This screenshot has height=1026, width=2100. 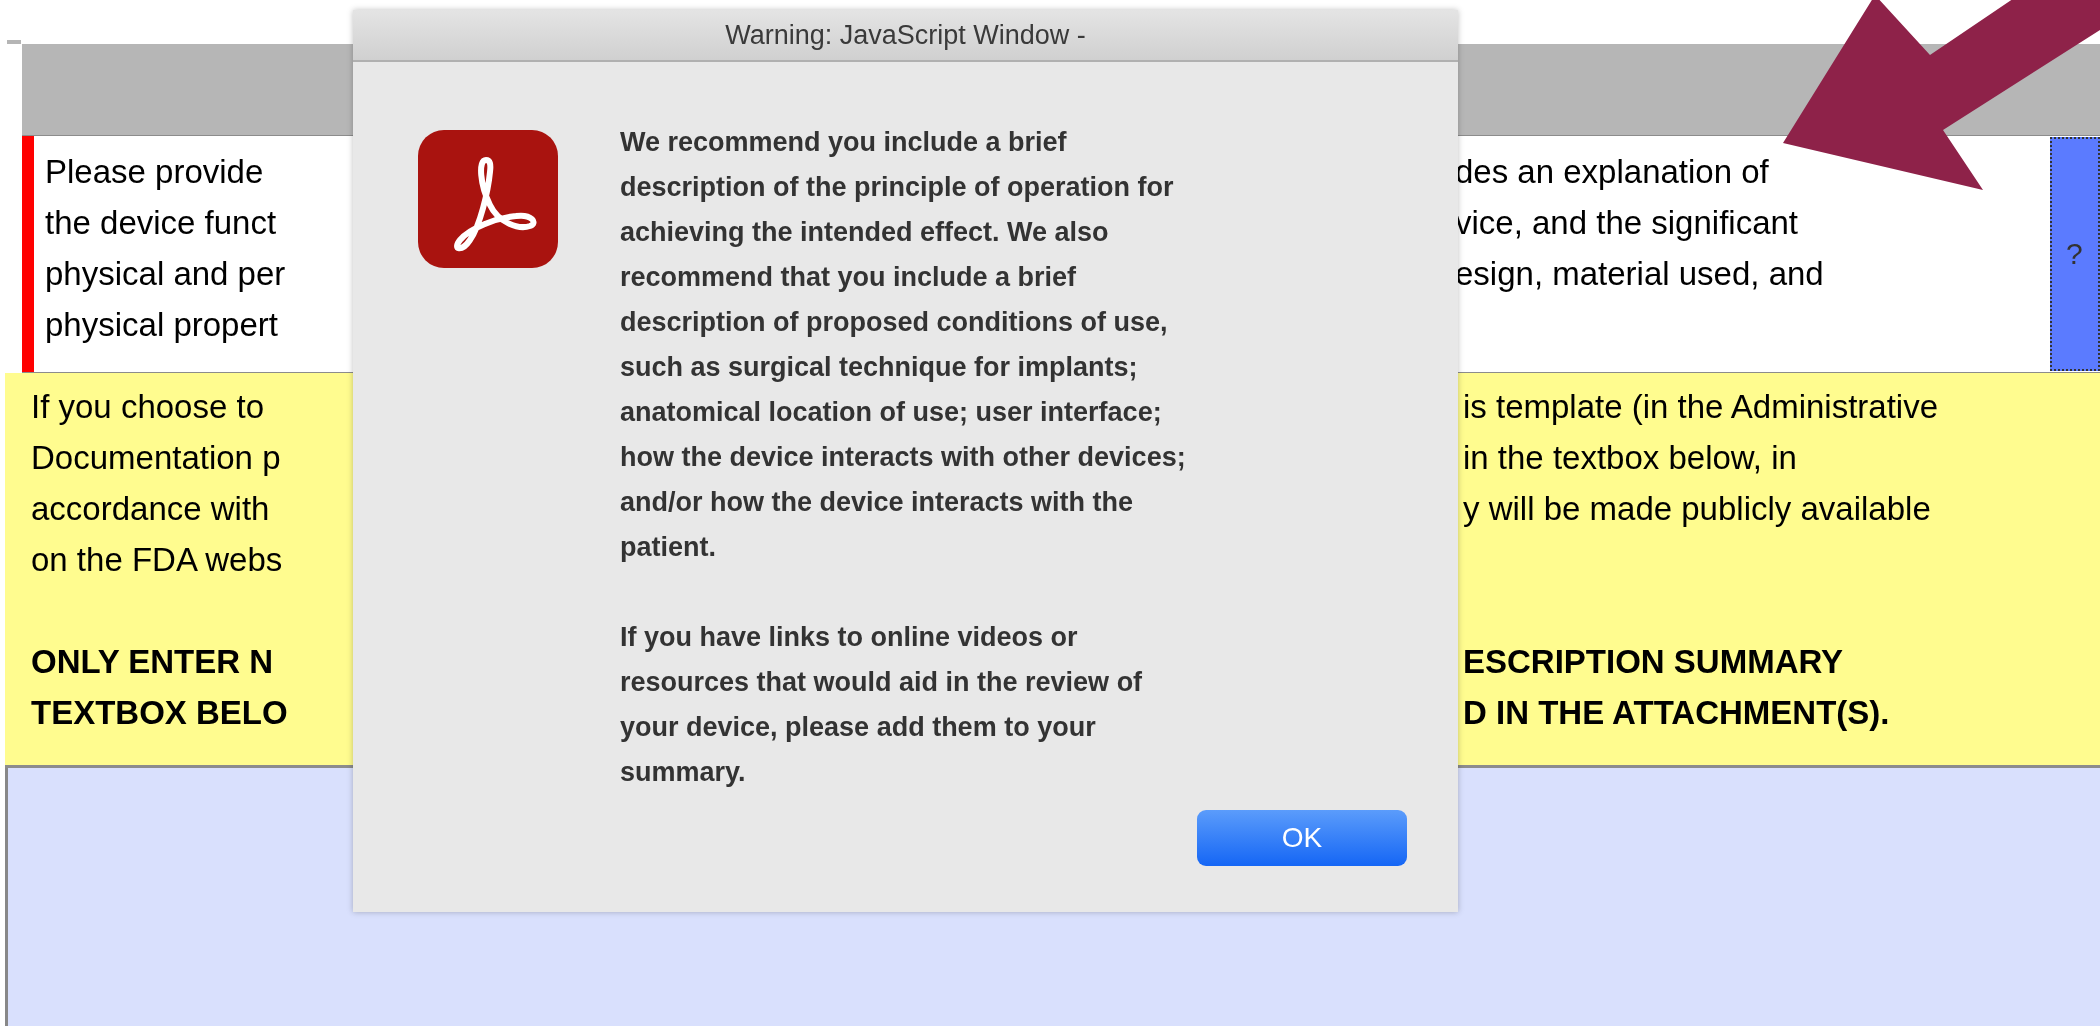 I want to click on notice-text: accordance with, so click(x=150, y=509).